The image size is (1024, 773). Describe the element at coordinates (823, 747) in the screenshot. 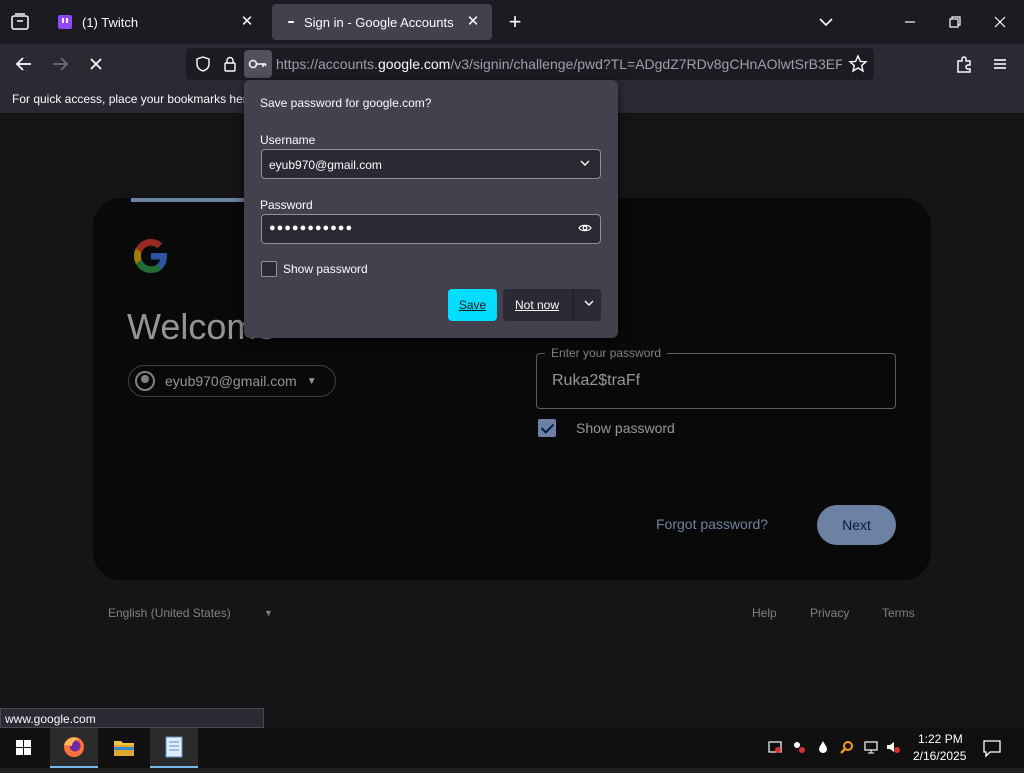

I see `droplet-icon` at that location.